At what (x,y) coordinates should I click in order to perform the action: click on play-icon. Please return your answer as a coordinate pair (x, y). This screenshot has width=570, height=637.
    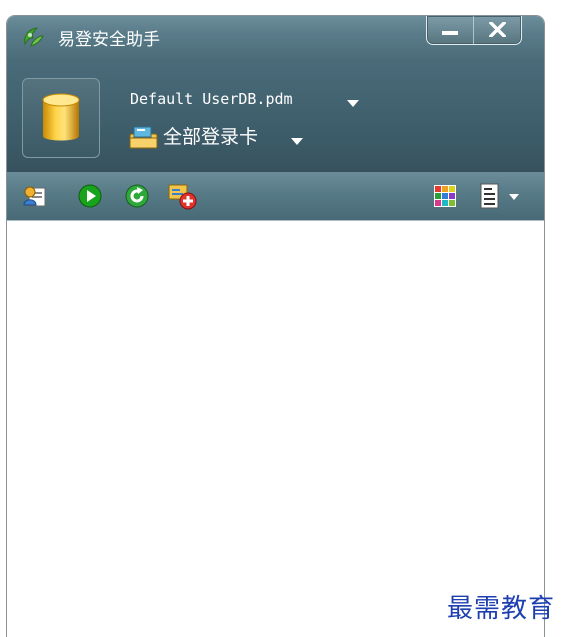
    Looking at the image, I should click on (90, 196).